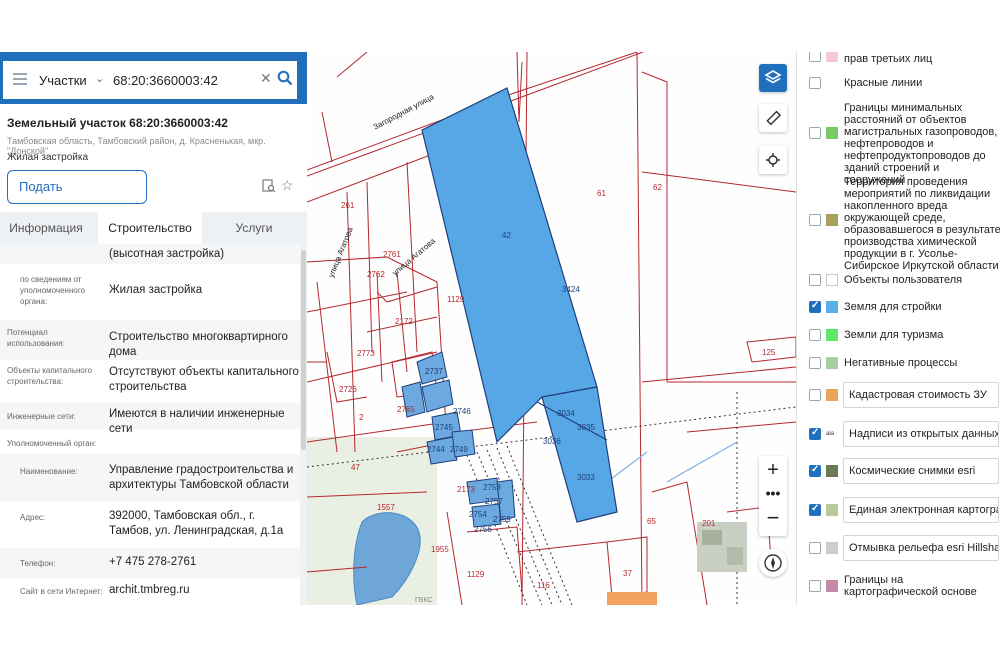 The height and width of the screenshot is (666, 1000). What do you see at coordinates (888, 59) in the screenshot?
I see `layer-name: прав третьих лиц` at bounding box center [888, 59].